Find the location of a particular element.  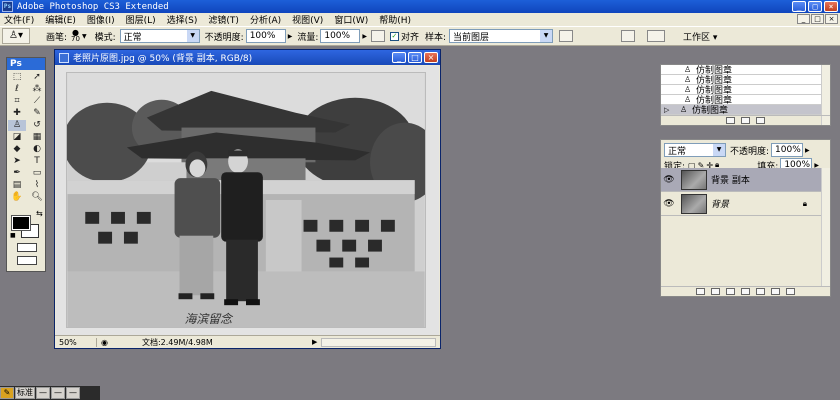

aligned-checkbox: ✓ is located at coordinates (394, 36).